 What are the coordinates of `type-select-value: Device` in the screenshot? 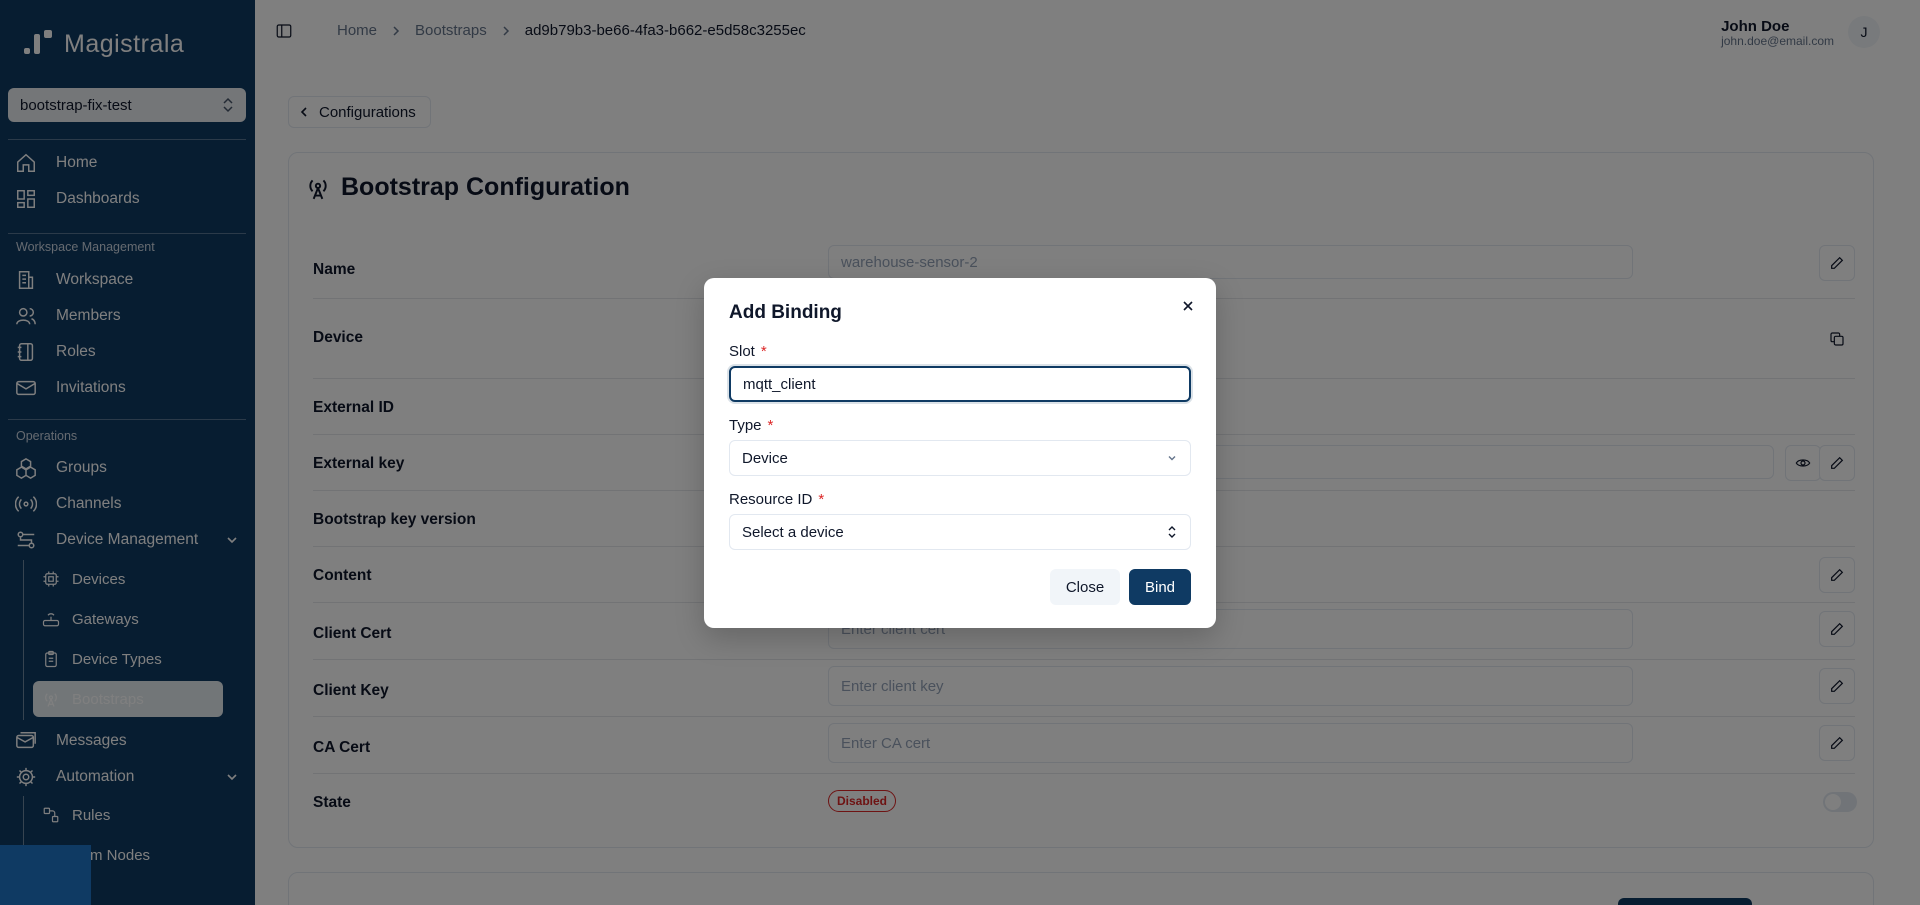 It's located at (765, 458).